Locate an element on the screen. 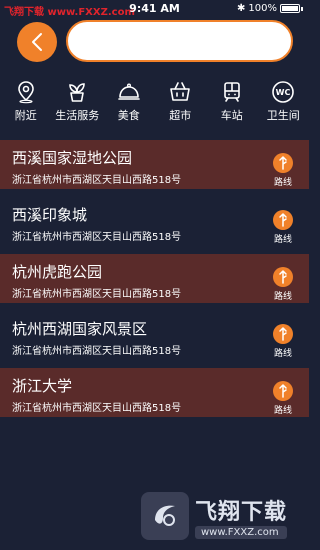  logo-url: www.FXXZ.com is located at coordinates (241, 532).